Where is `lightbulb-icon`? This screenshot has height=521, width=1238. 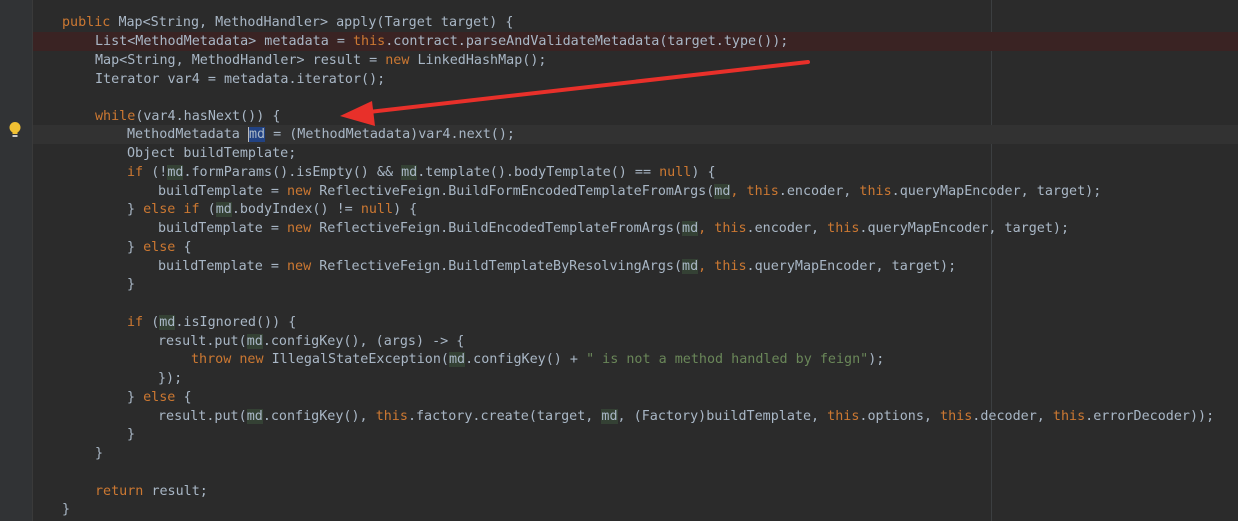
lightbulb-icon is located at coordinates (15, 130).